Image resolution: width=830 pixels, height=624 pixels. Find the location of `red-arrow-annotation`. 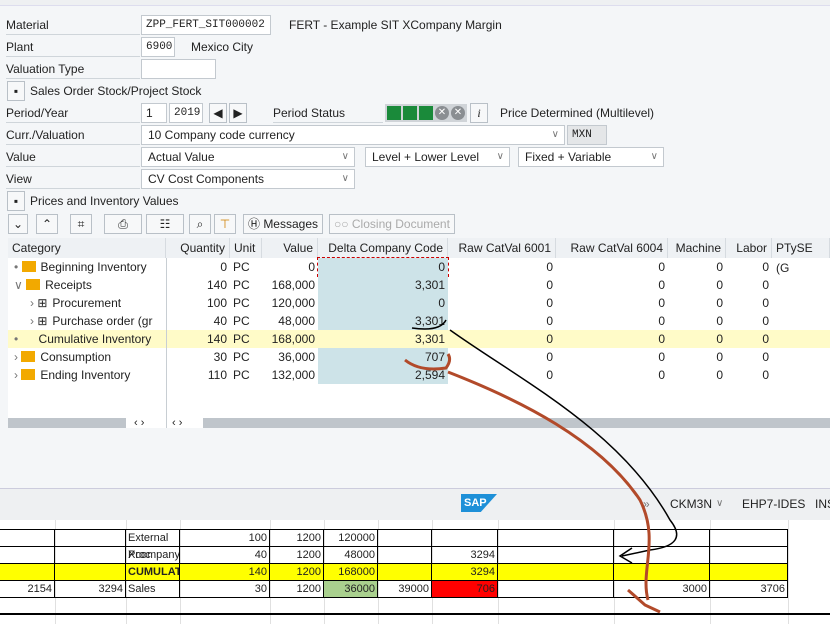

red-arrow-annotation is located at coordinates (532, 483).